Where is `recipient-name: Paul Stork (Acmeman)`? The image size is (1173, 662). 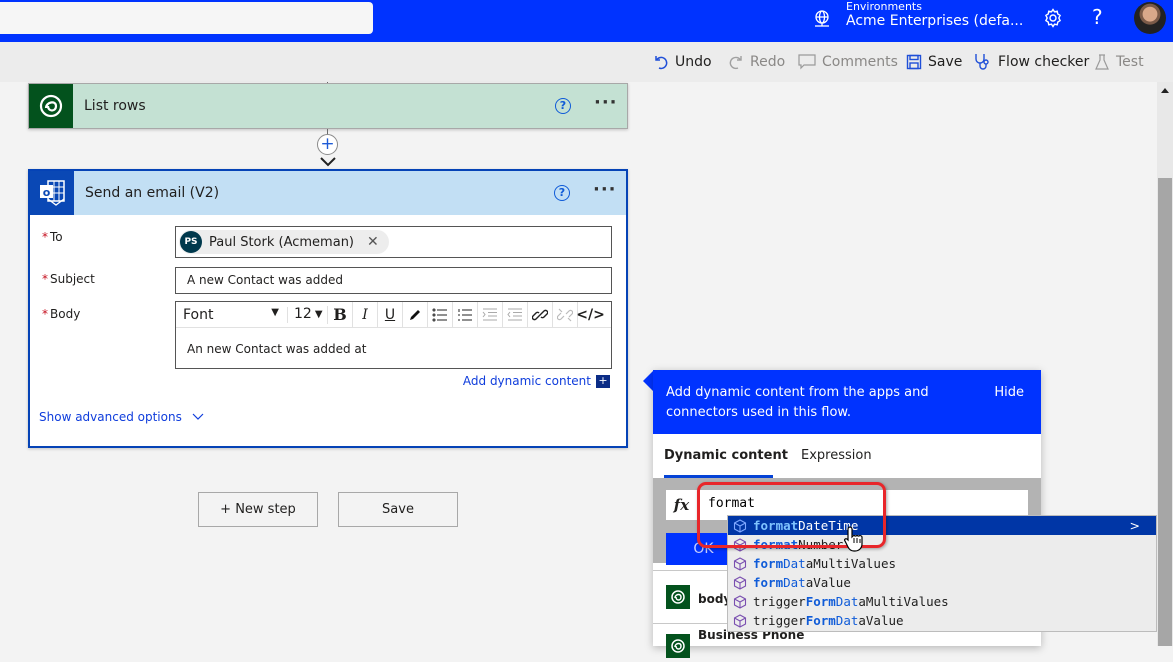 recipient-name: Paul Stork (Acmeman) is located at coordinates (281, 242).